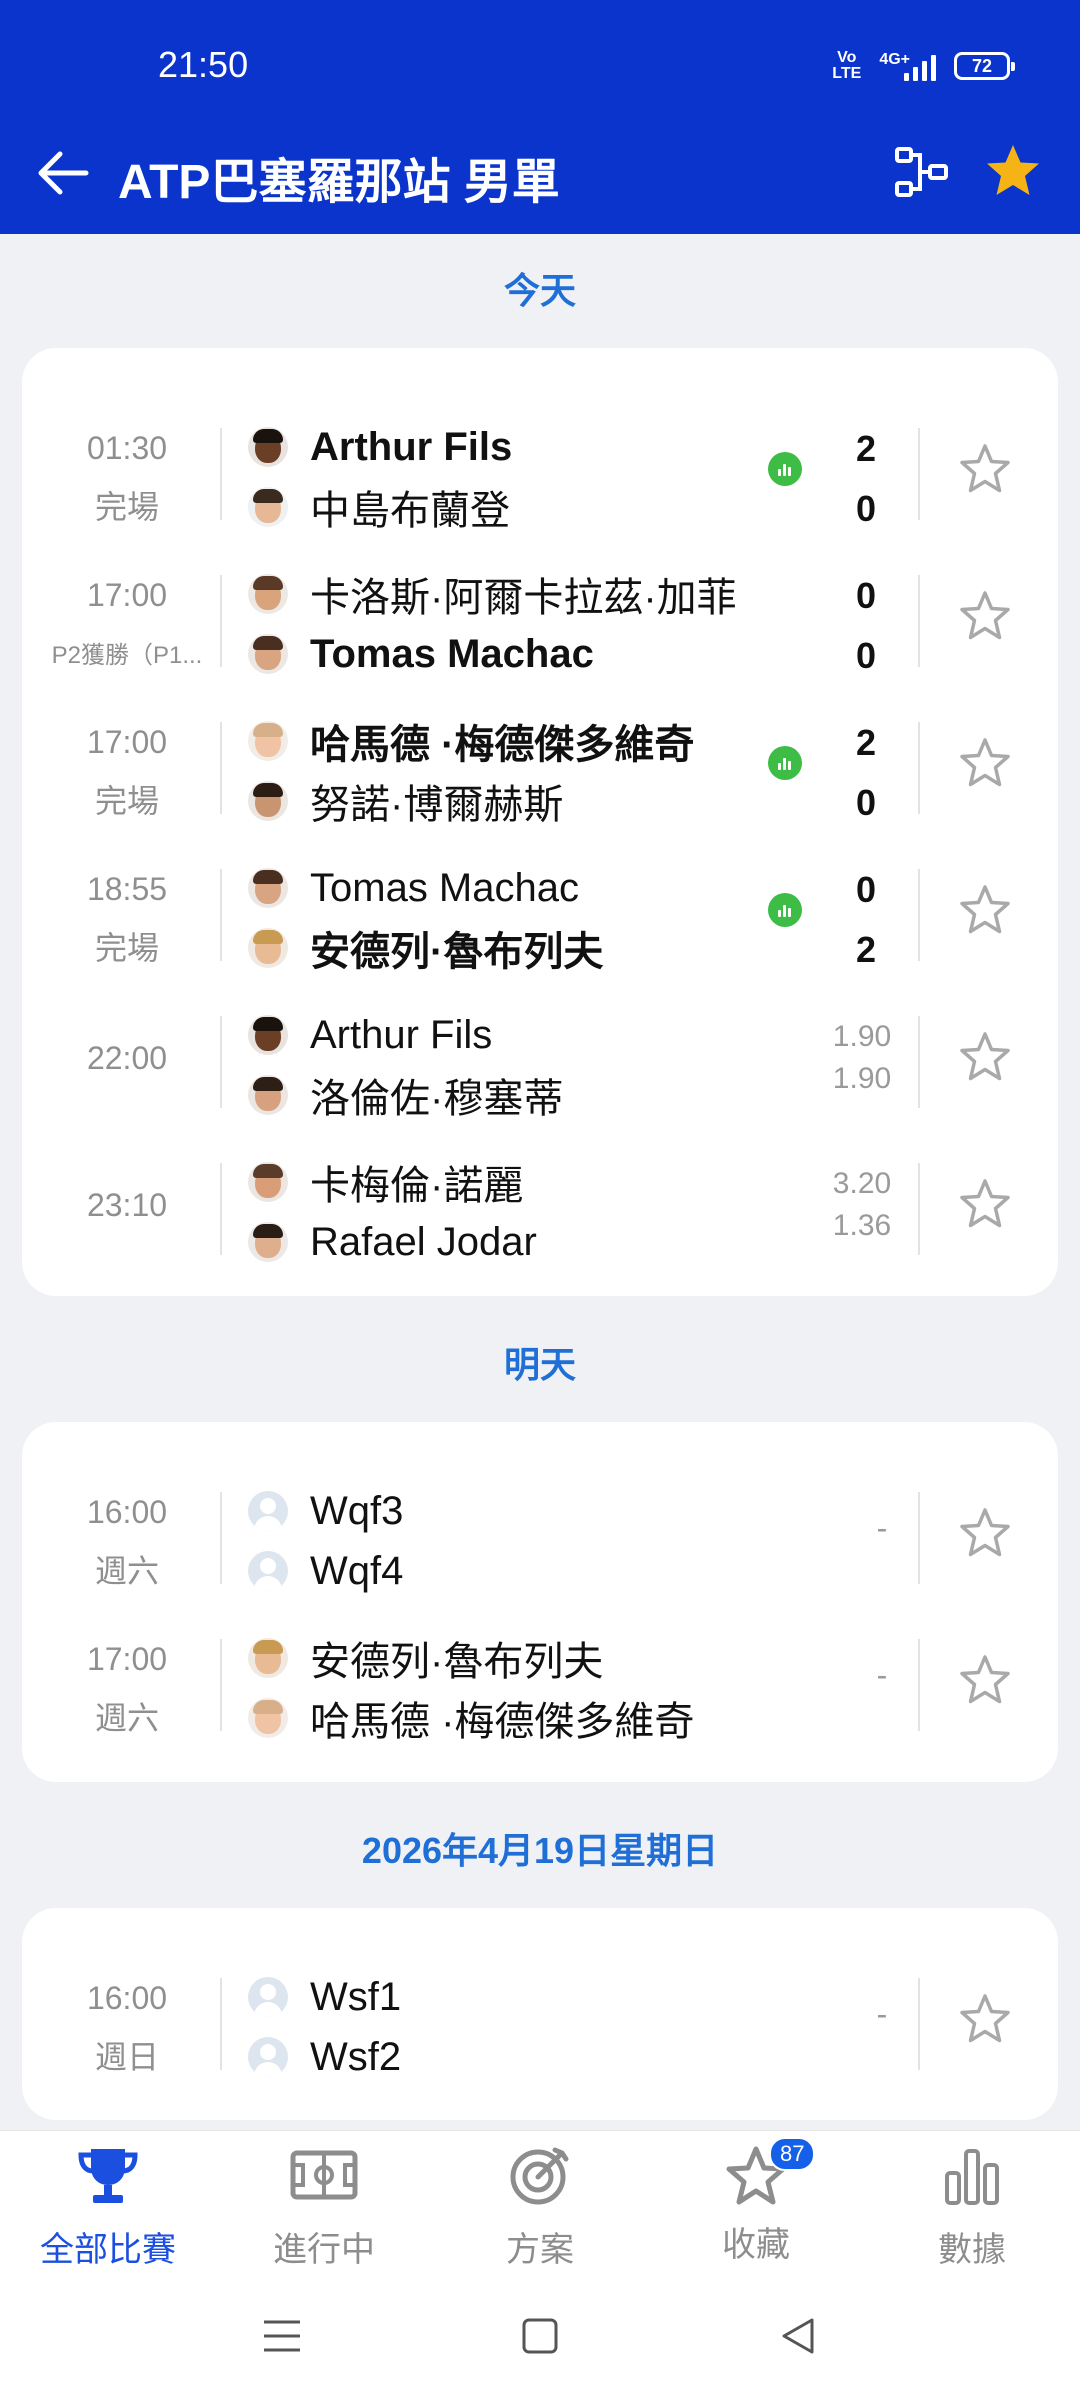 Image resolution: width=1080 pixels, height=2400 pixels. I want to click on odds-away: 1.90, so click(862, 1078).